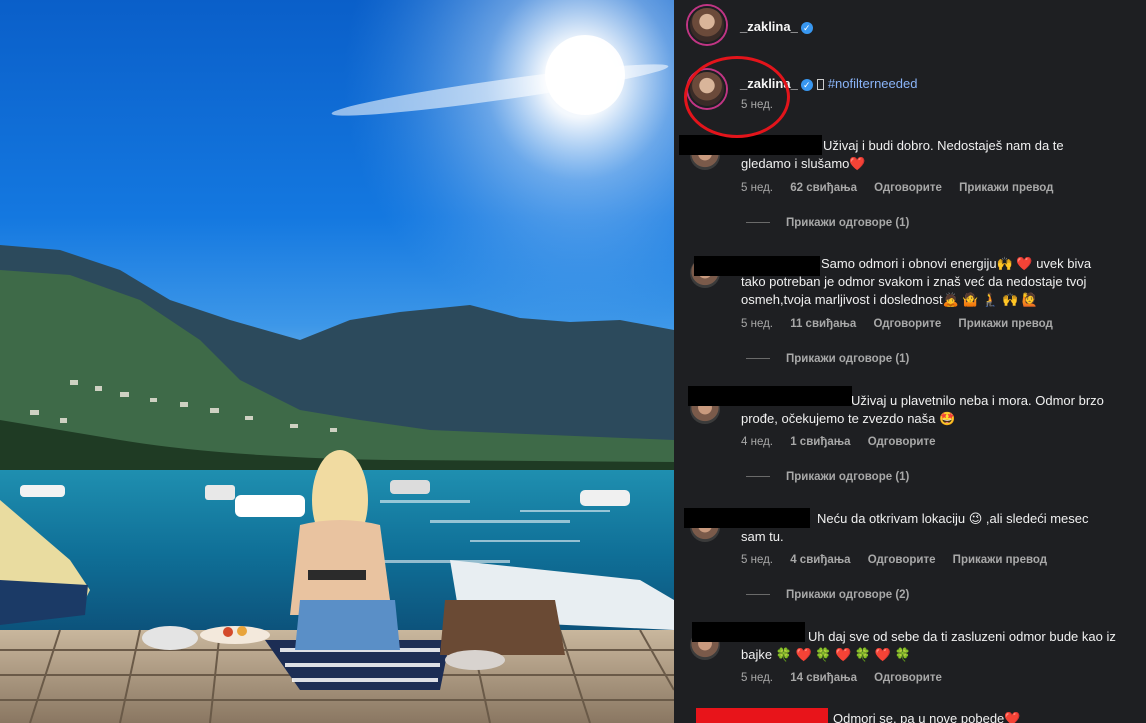 The height and width of the screenshot is (723, 1146). I want to click on caption-meta: 5 нед., so click(764, 105).